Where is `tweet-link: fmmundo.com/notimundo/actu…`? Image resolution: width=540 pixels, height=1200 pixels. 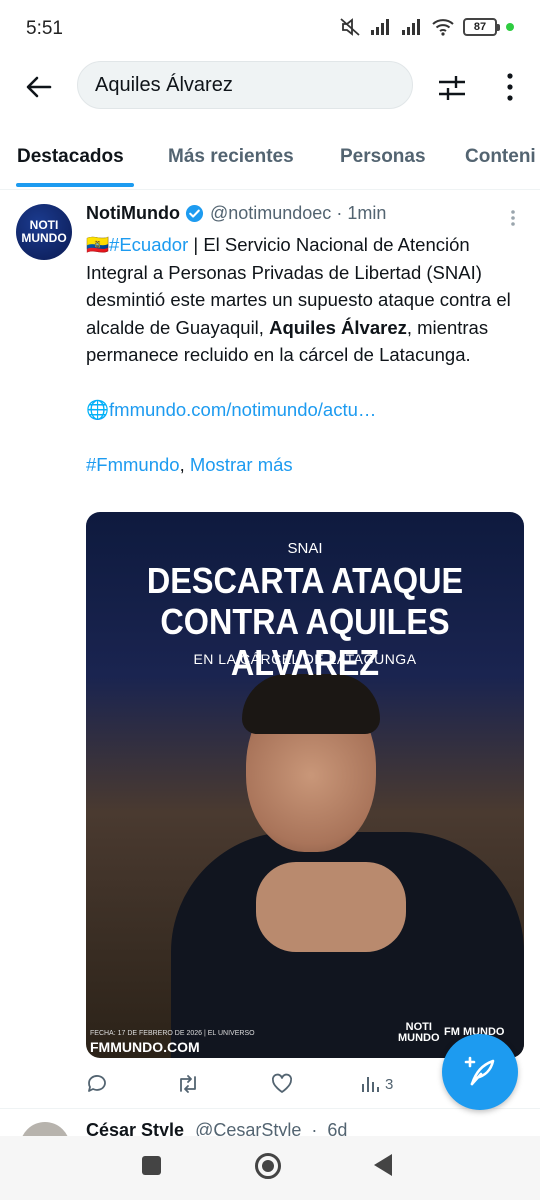
tweet-link: fmmundo.com/notimundo/actu… is located at coordinates (242, 409).